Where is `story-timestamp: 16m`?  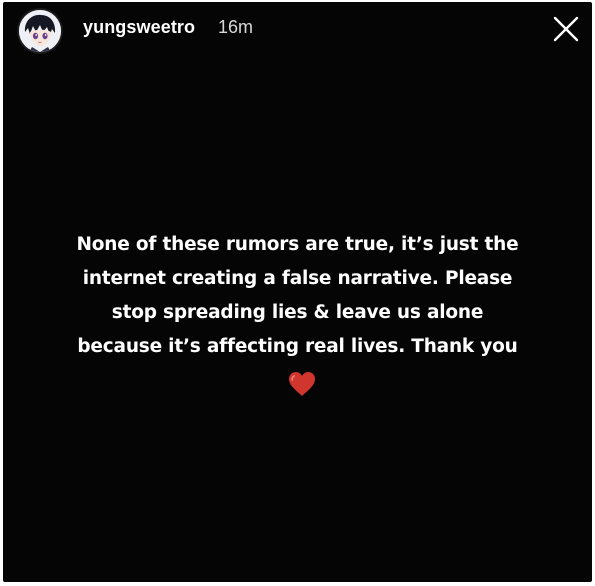
story-timestamp: 16m is located at coordinates (236, 27).